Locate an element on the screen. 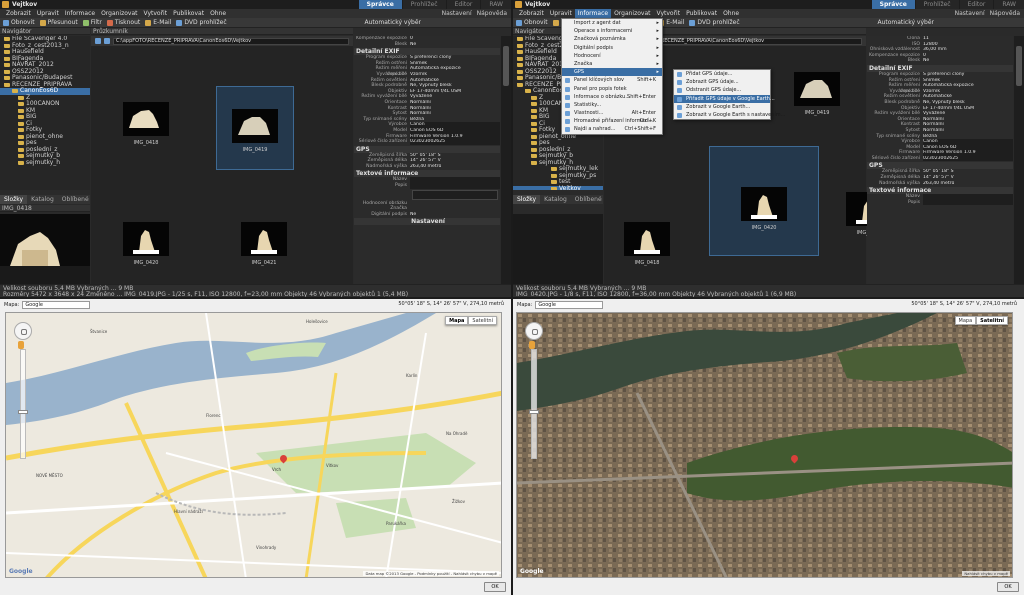 The width and height of the screenshot is (1024, 595). info-footer: Nastavení is located at coordinates (427, 222).